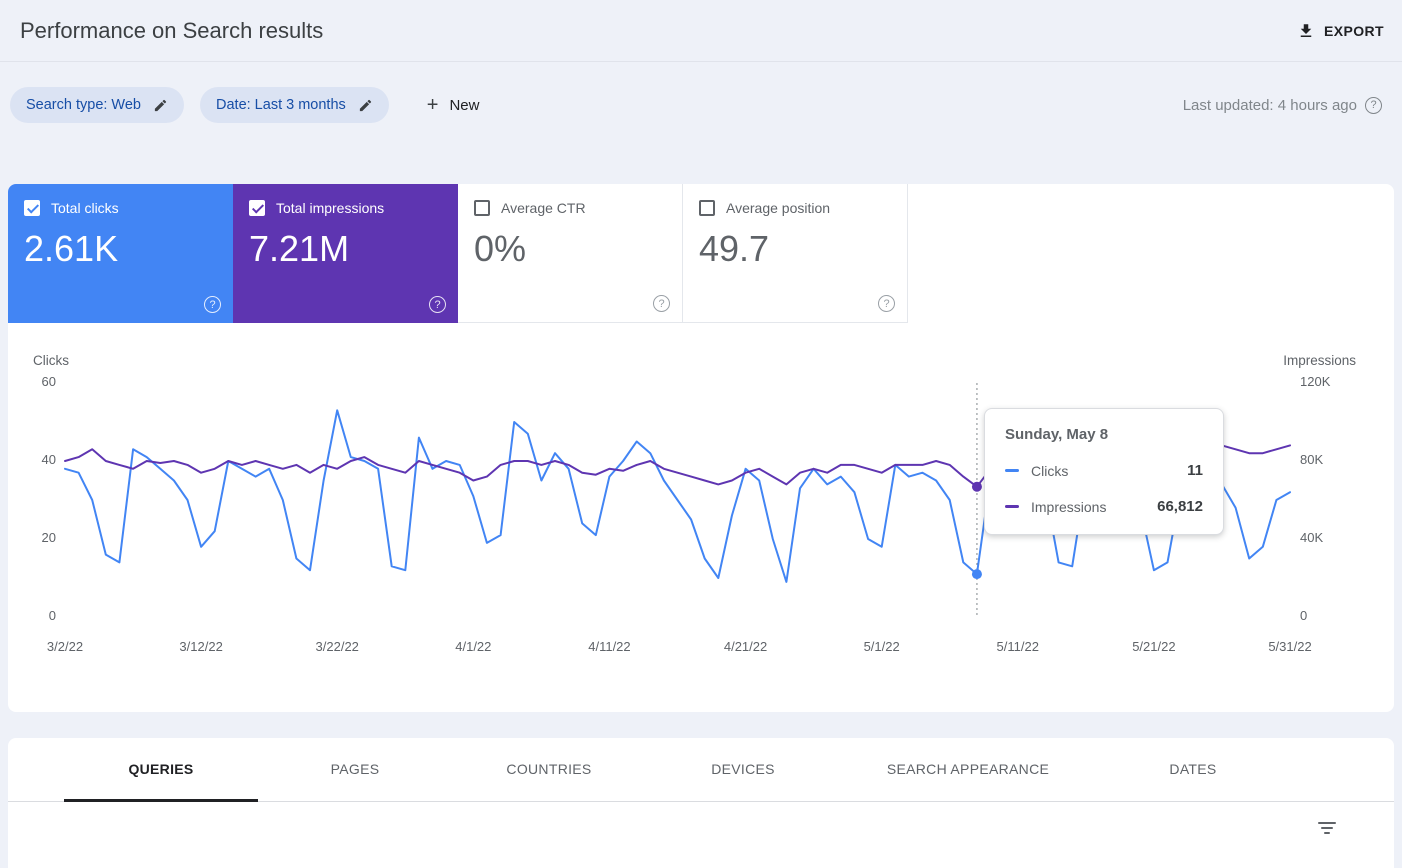 This screenshot has width=1402, height=868. I want to click on new-filter-button: + New, so click(453, 105).